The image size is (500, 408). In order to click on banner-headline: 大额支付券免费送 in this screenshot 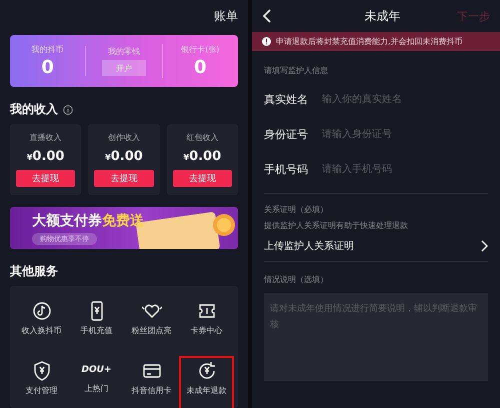, I will do `click(88, 221)`.